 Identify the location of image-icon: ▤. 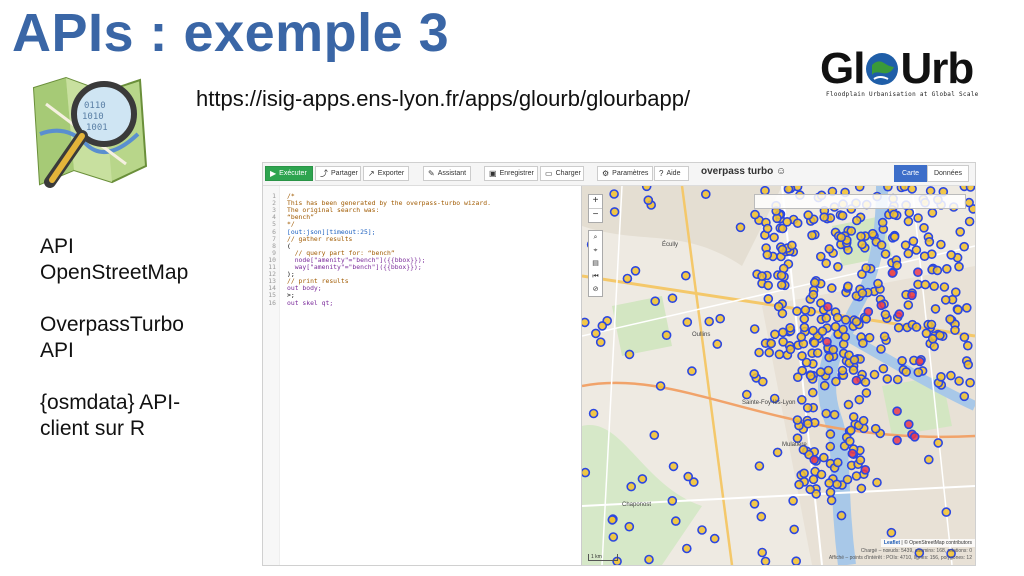
(595, 263).